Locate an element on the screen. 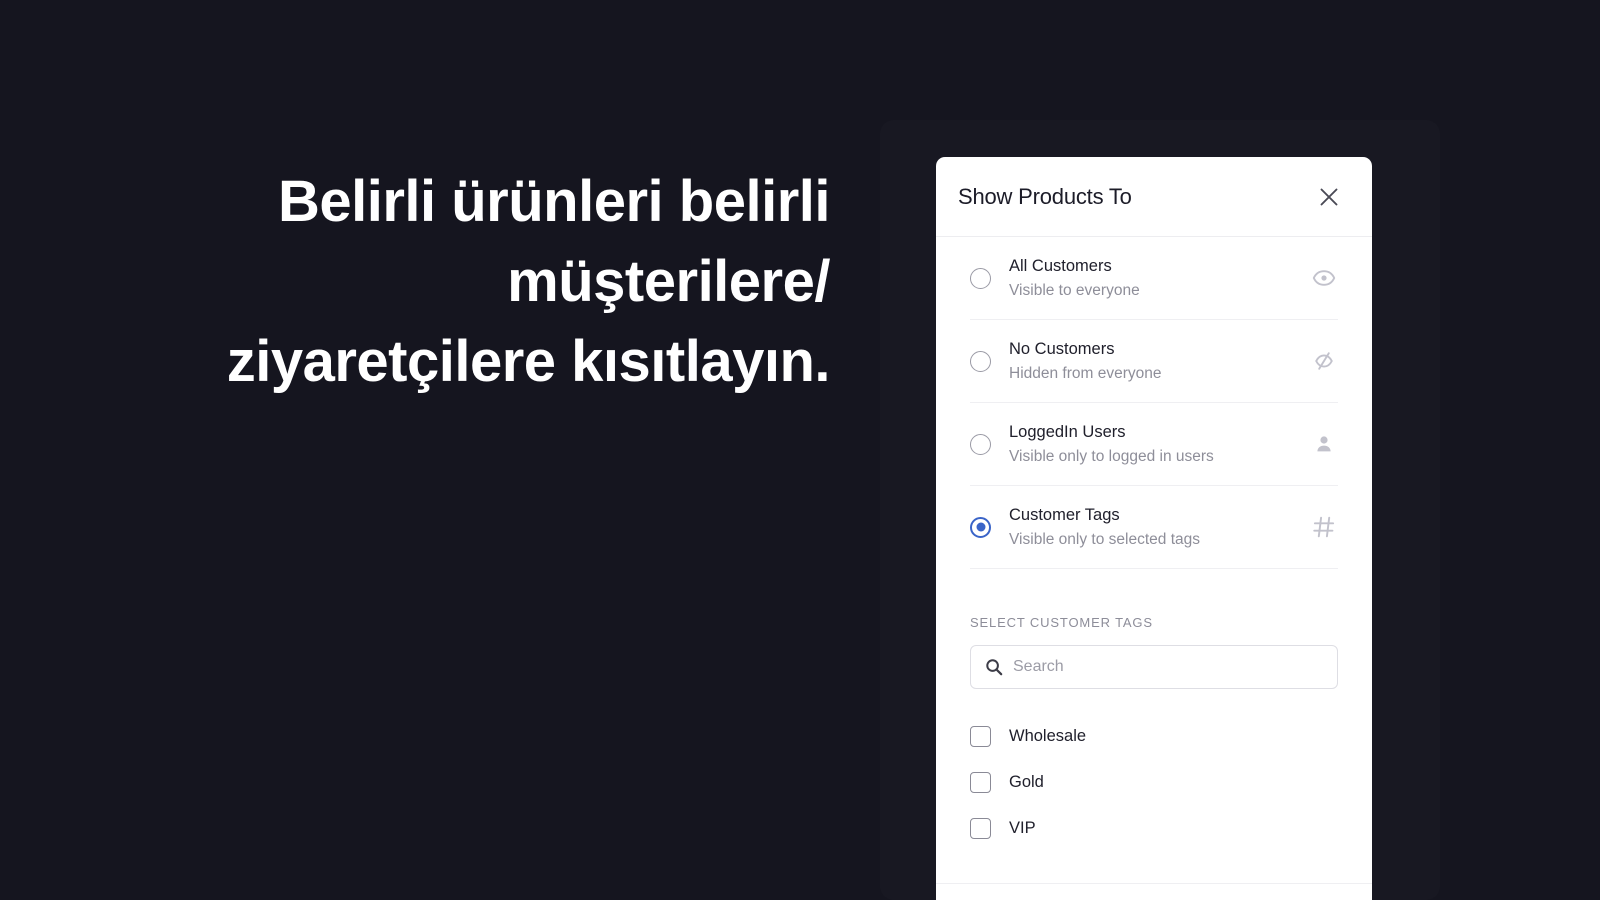 Image resolution: width=1600 pixels, height=900 pixels. dialog-title: Show Products To is located at coordinates (1045, 196).